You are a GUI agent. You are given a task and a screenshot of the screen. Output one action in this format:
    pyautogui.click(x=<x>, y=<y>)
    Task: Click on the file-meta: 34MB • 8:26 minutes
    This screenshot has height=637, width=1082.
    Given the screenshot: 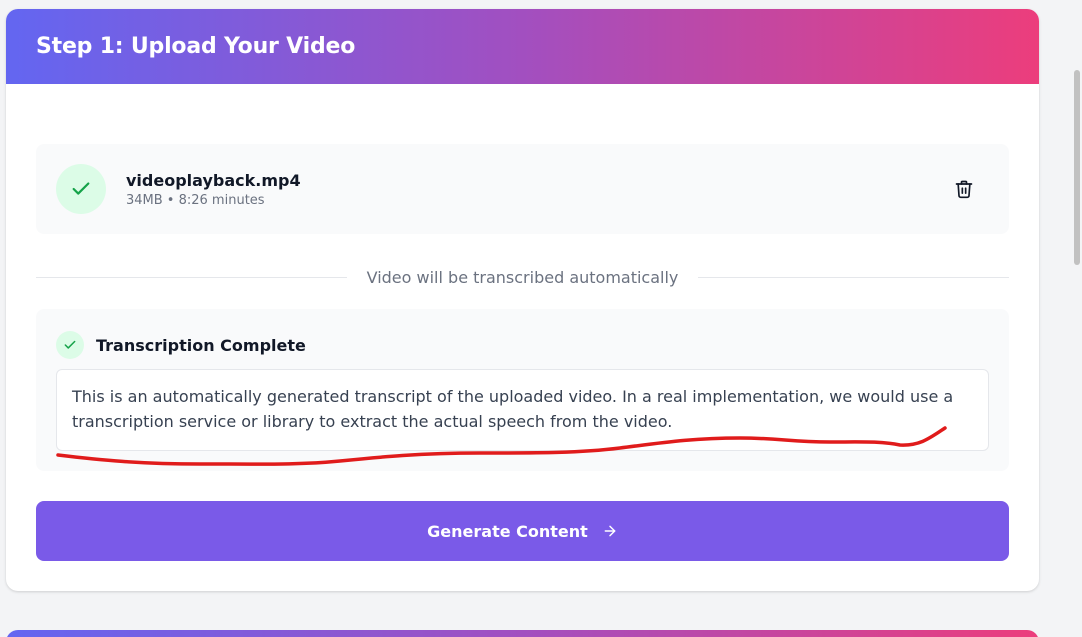 What is the action you would take?
    pyautogui.click(x=195, y=200)
    